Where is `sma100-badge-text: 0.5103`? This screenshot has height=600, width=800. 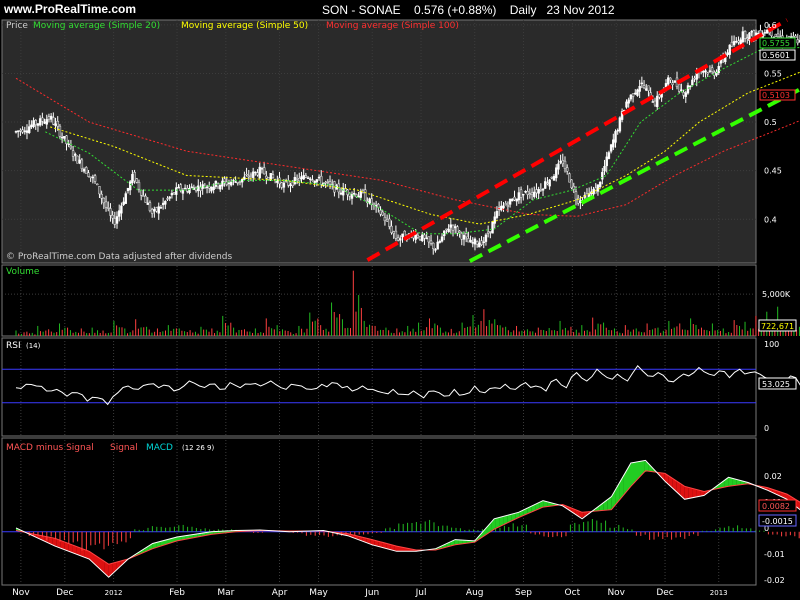
sma100-badge-text: 0.5103 is located at coordinates (776, 95).